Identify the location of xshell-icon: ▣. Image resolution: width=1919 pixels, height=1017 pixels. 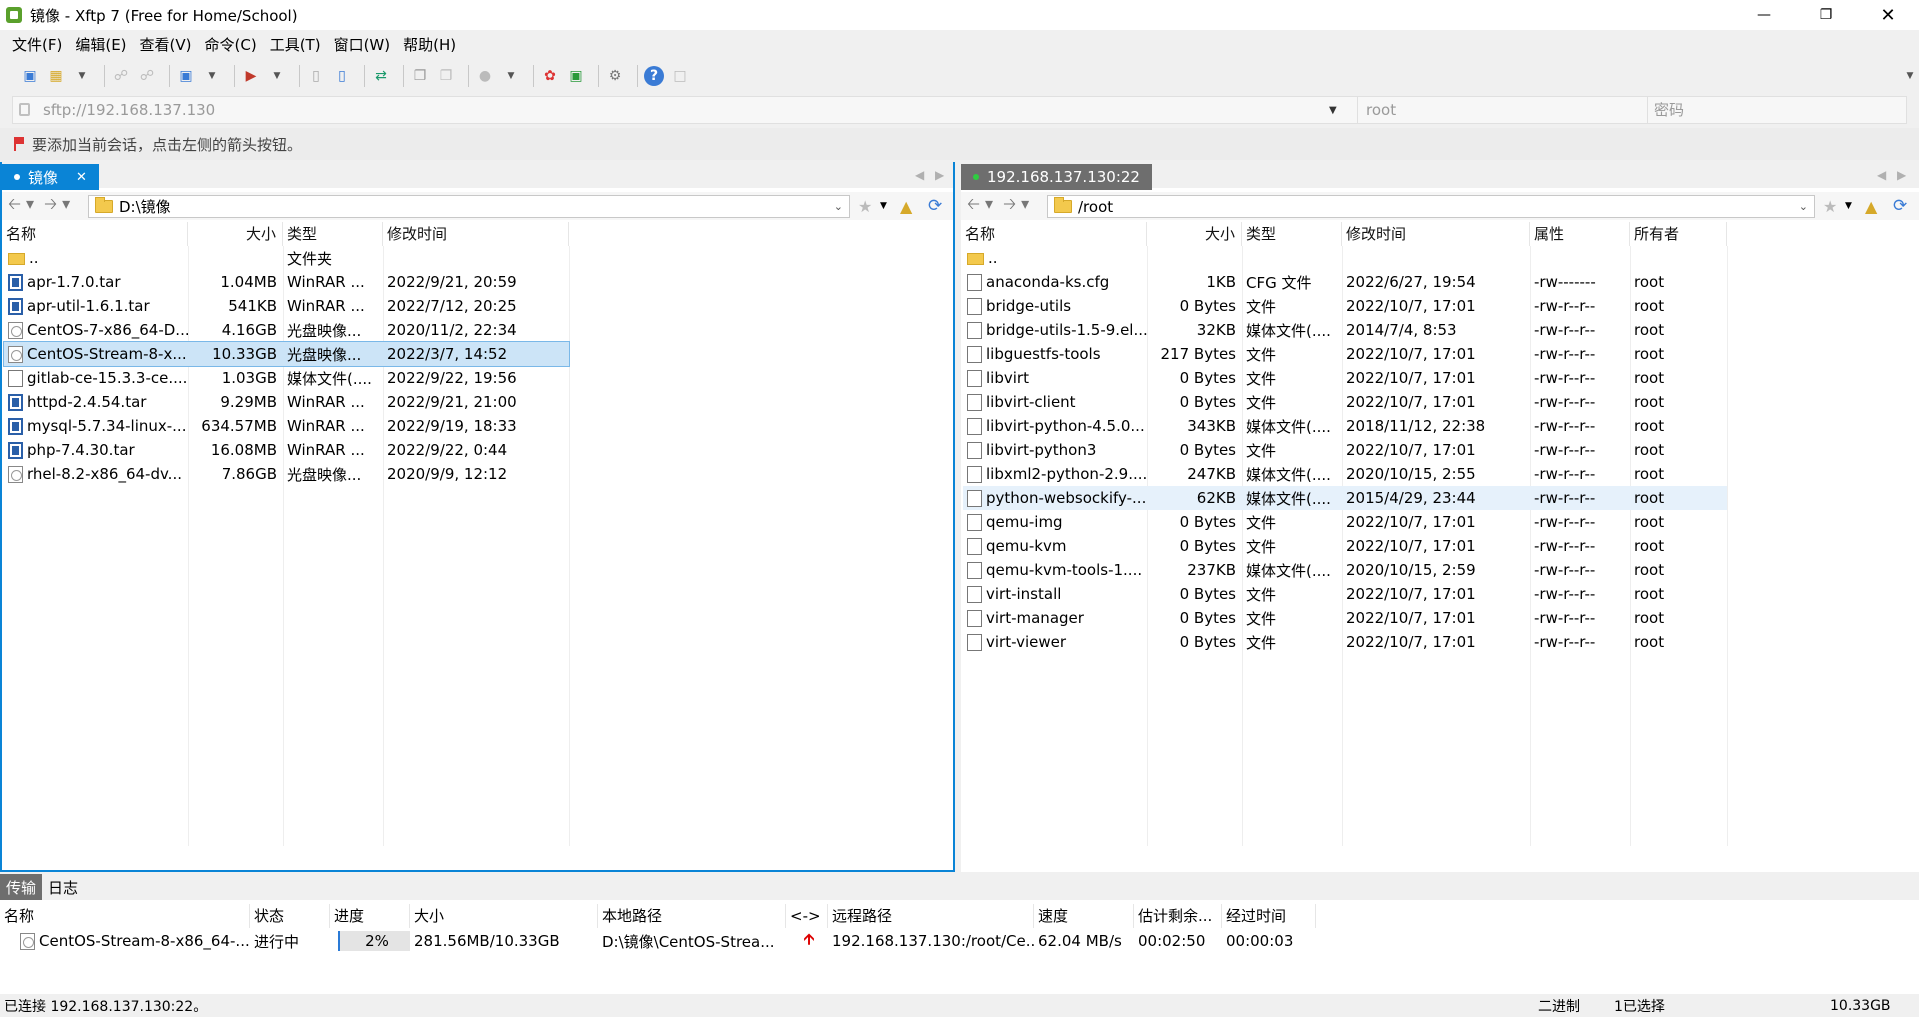
(576, 76).